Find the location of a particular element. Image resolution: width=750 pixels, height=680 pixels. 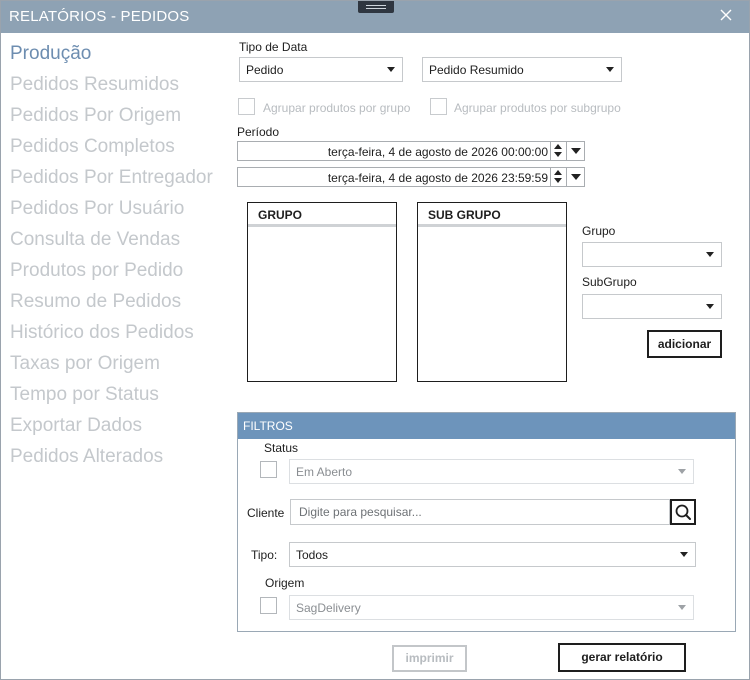

modo-relatorio-value: Pedido Resumido is located at coordinates (476, 70).